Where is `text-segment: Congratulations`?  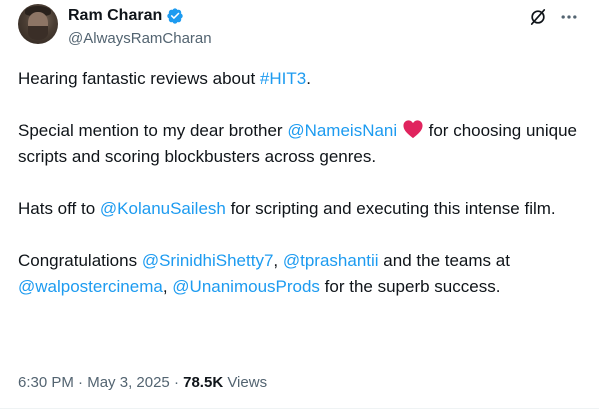 text-segment: Congratulations is located at coordinates (80, 260).